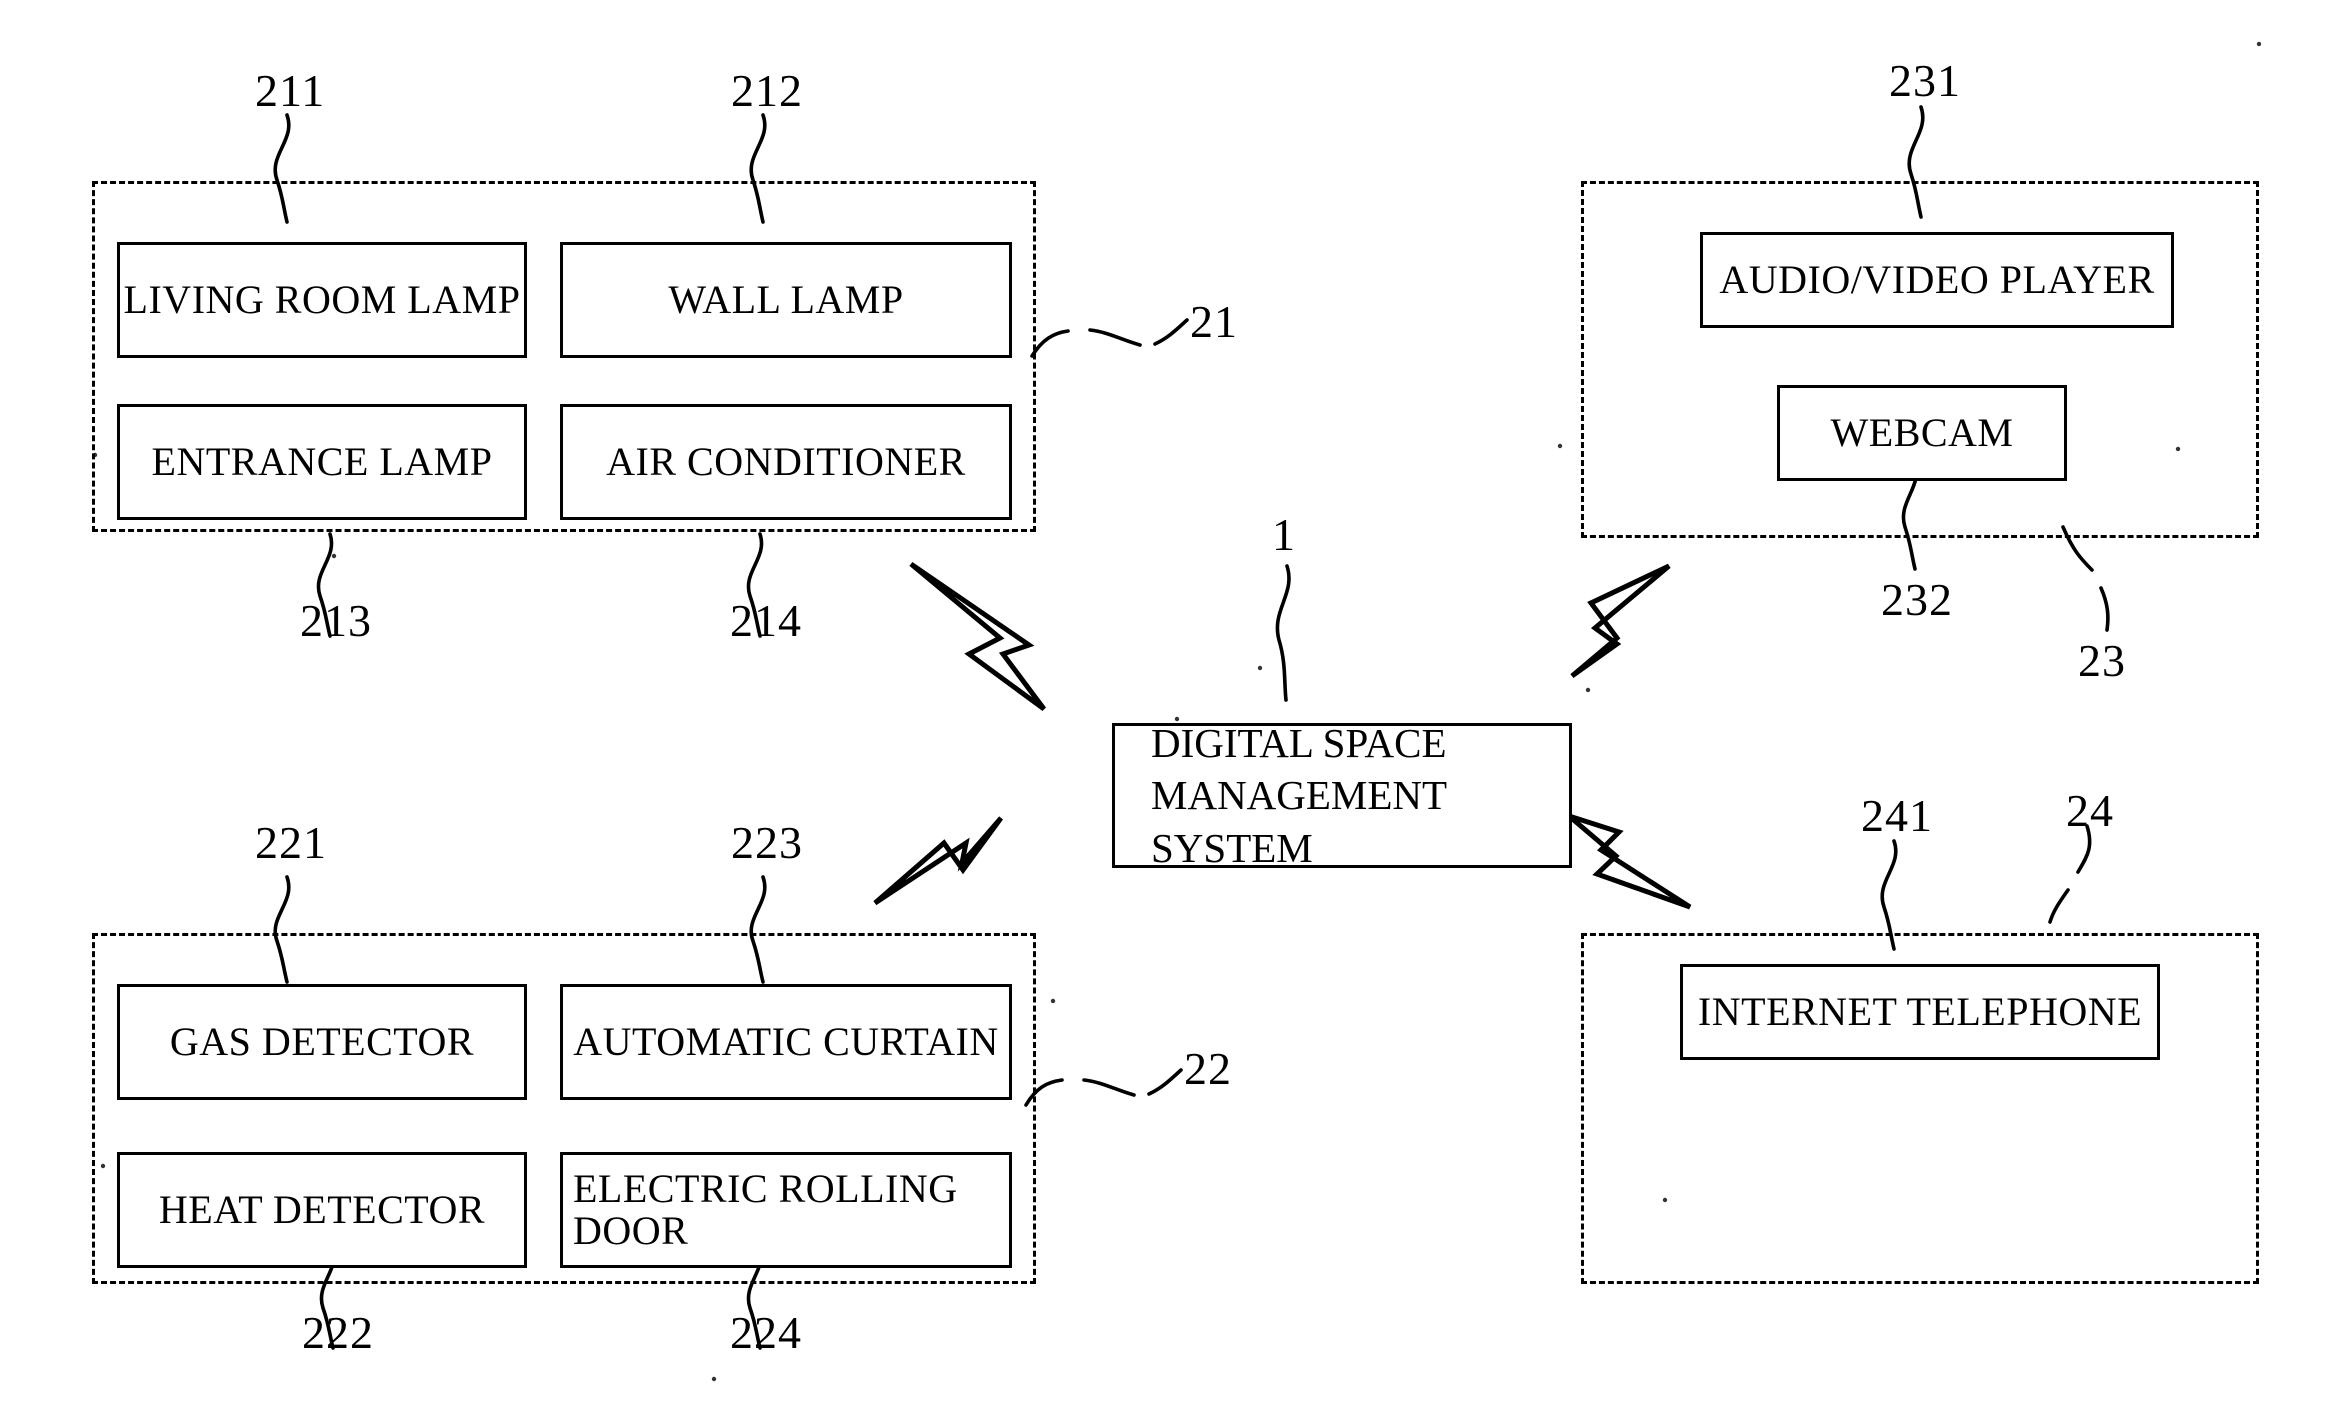 This screenshot has width=2335, height=1427. What do you see at coordinates (978, 636) in the screenshot?
I see `lightning-bolt-icon-top-left` at bounding box center [978, 636].